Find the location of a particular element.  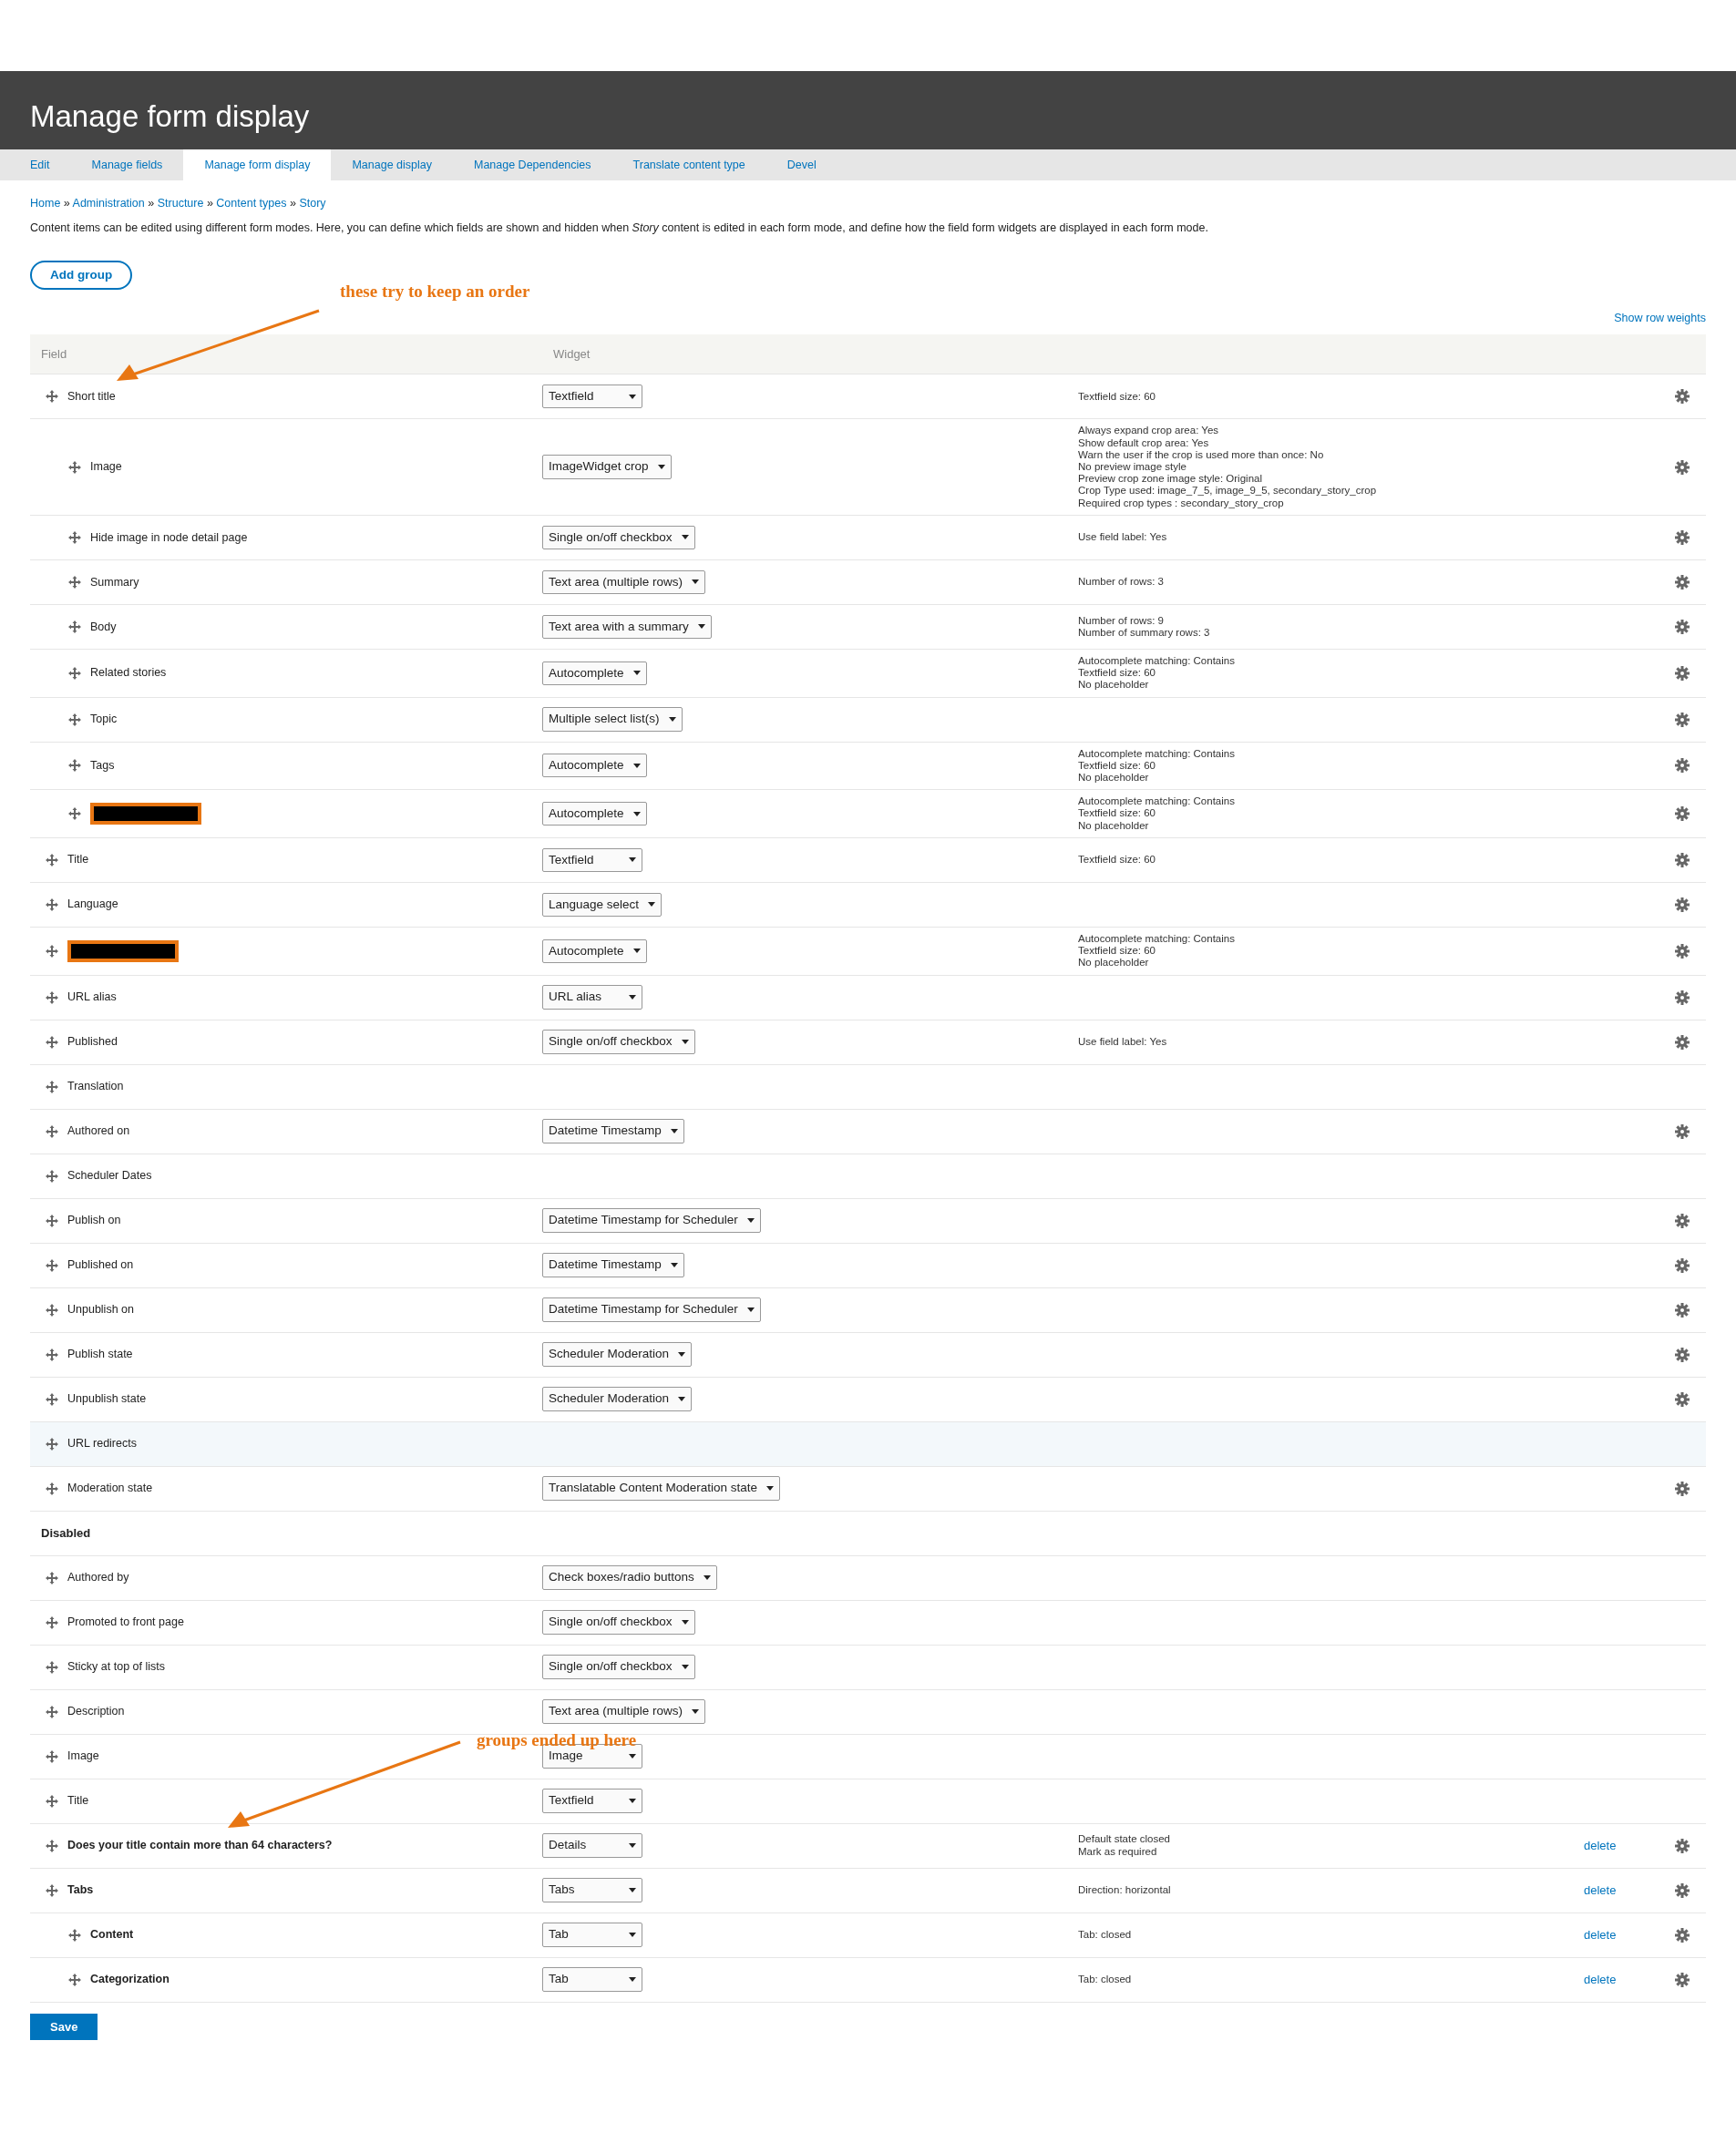

widget-select: Check boxes/radio buttons is located at coordinates (629, 1577).